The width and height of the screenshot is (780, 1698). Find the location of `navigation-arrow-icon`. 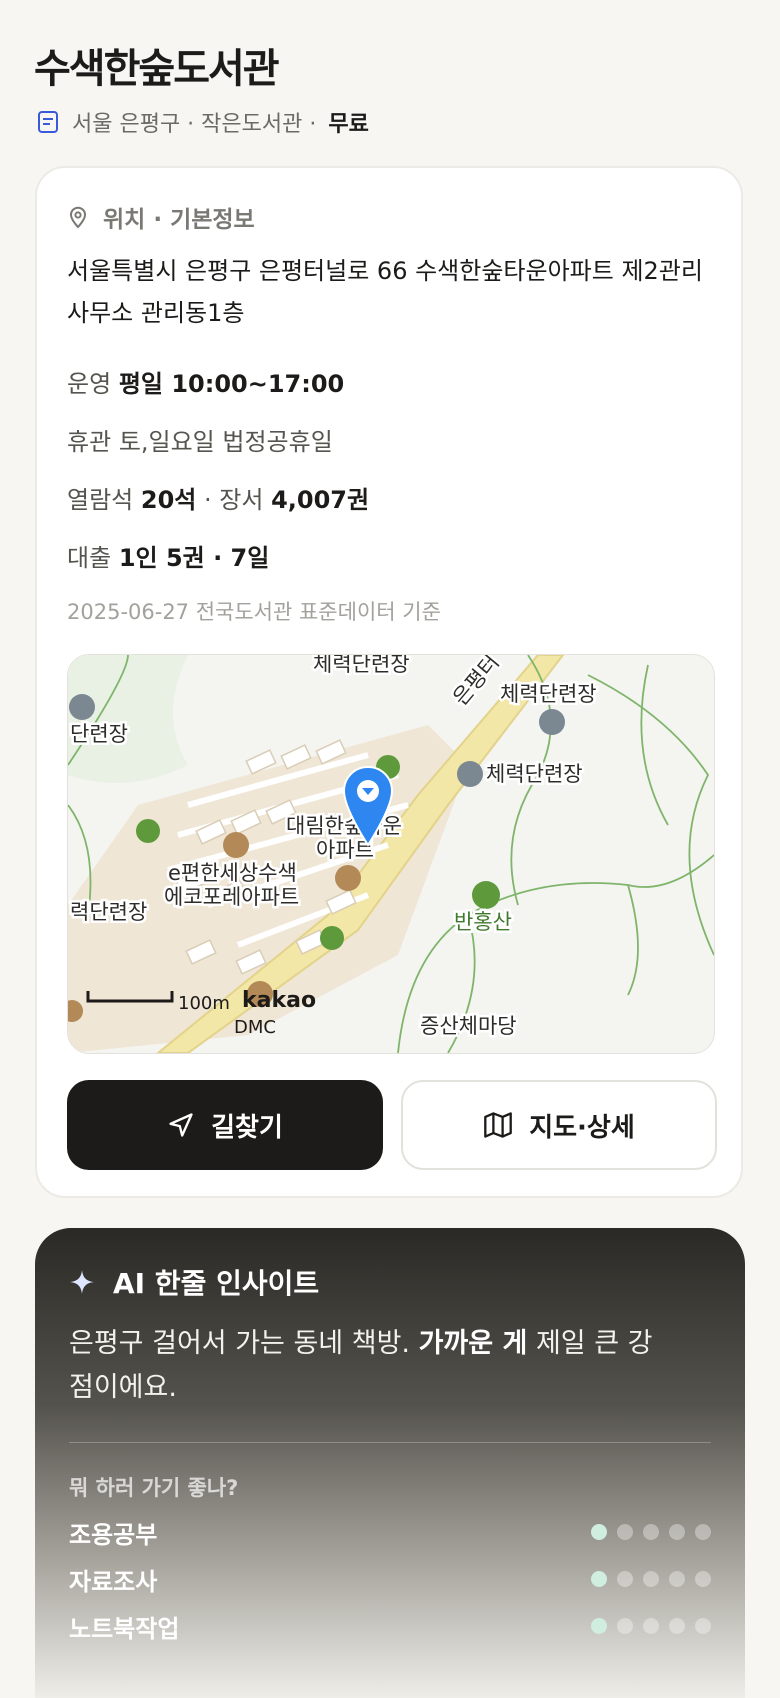

navigation-arrow-icon is located at coordinates (181, 1125).